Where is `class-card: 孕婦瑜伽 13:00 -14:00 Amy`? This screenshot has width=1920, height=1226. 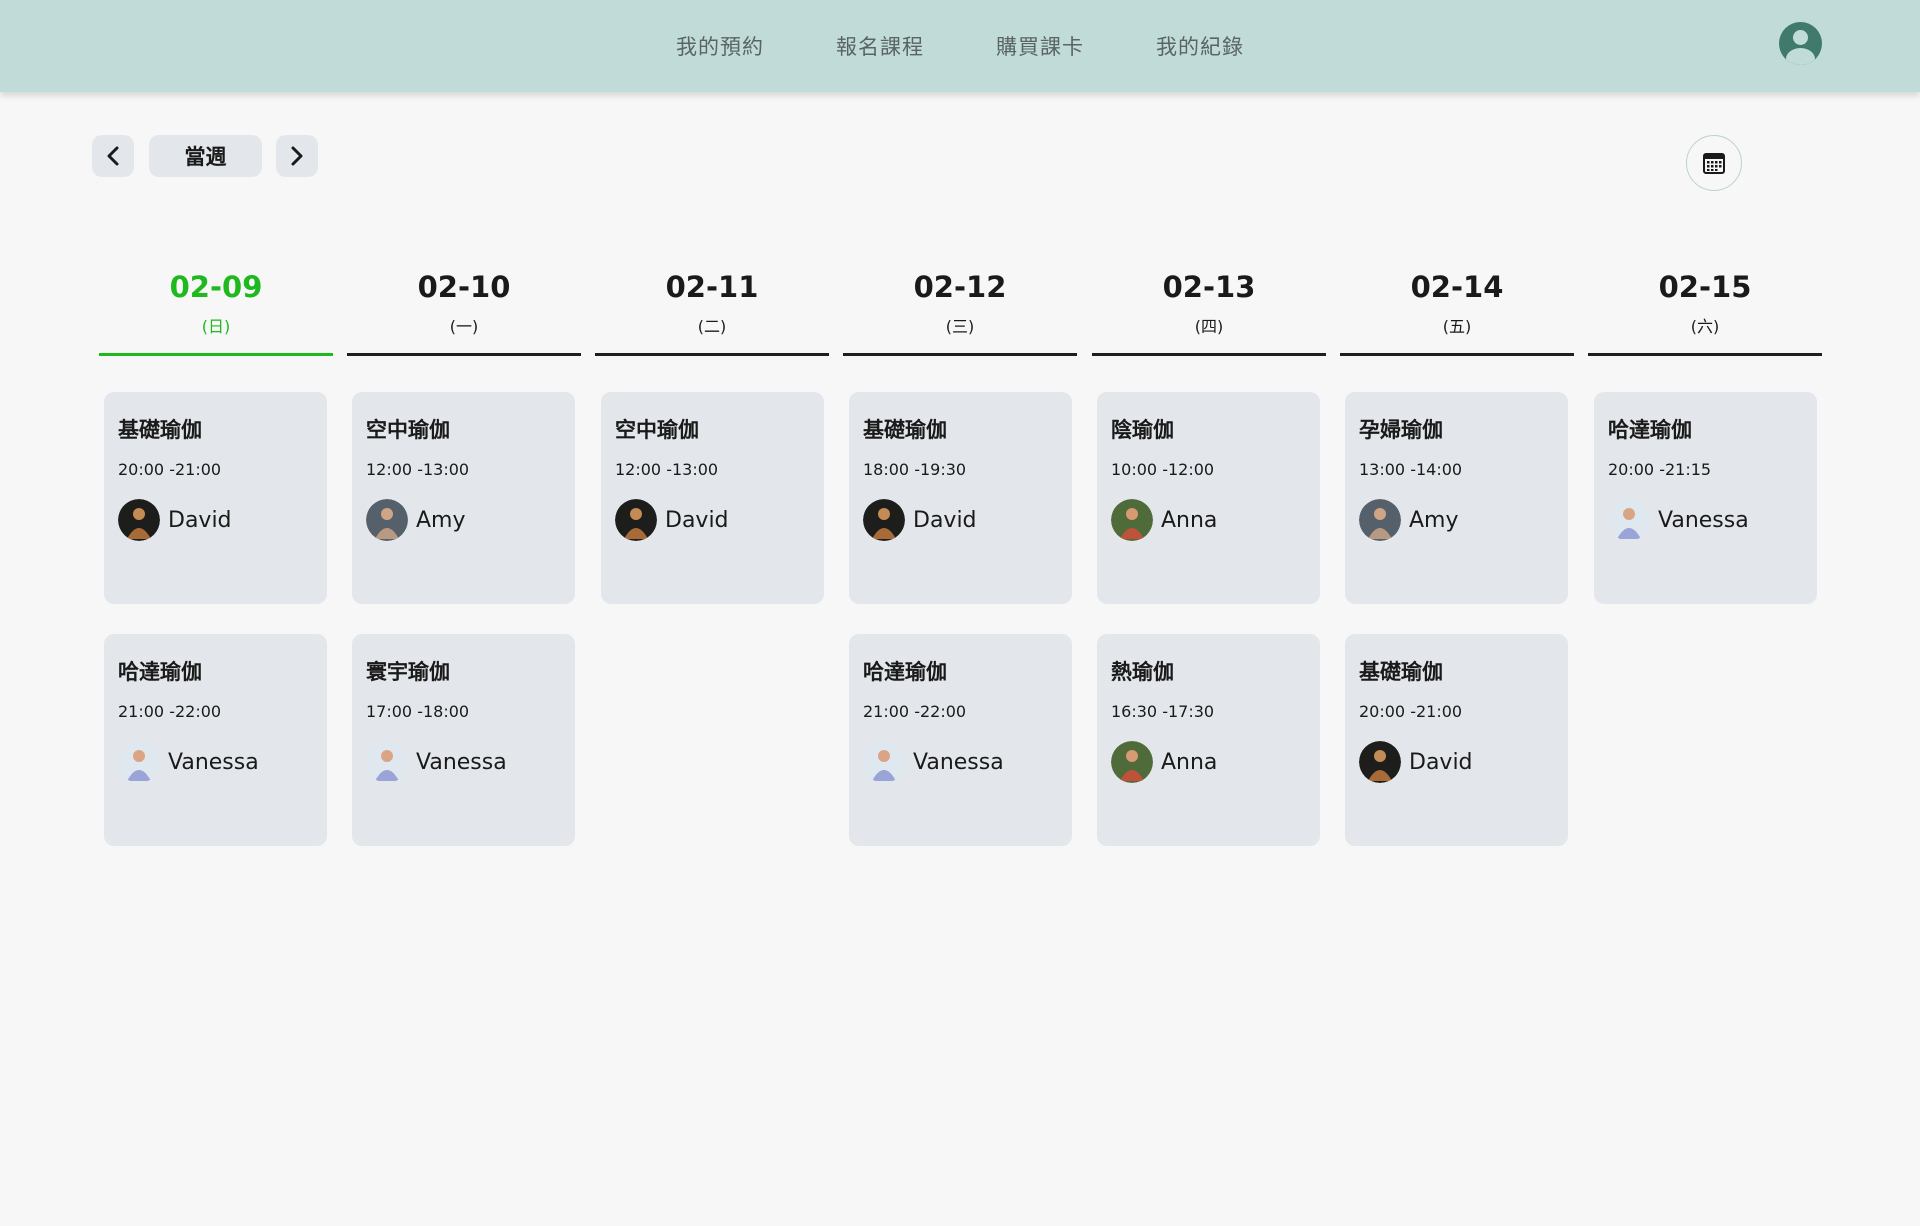 class-card: 孕婦瑜伽 13:00 -14:00 Amy is located at coordinates (1456, 498).